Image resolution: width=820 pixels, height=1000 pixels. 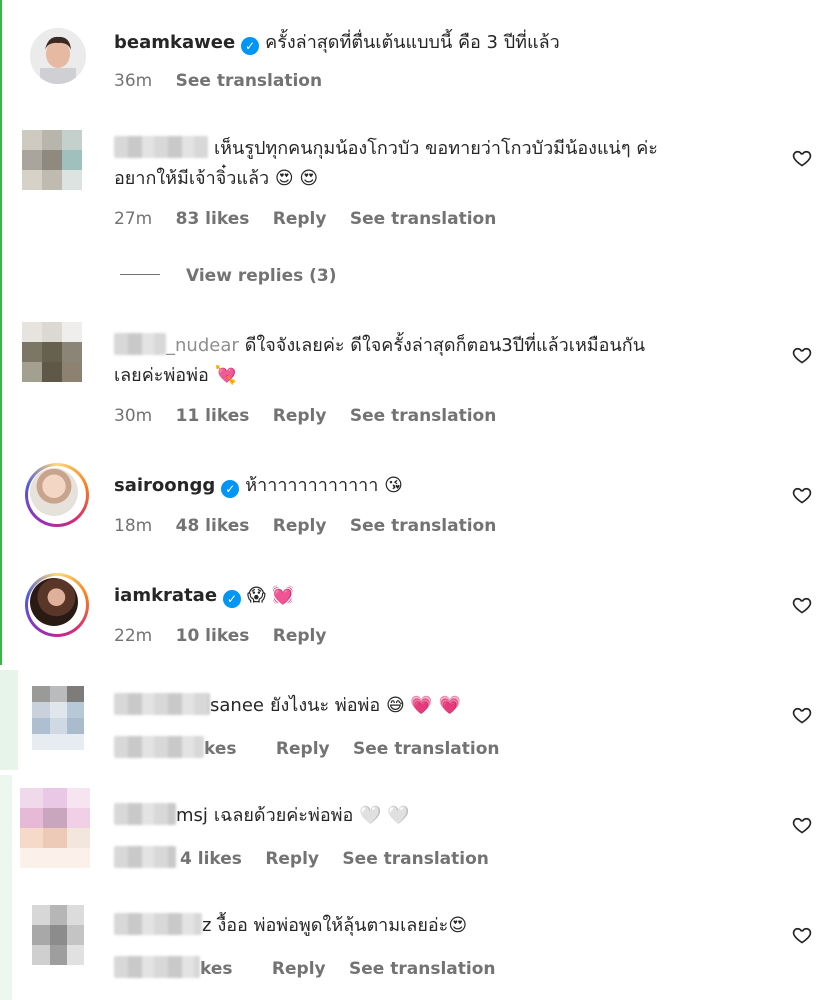 I want to click on left-tint-b, so click(x=6, y=887).